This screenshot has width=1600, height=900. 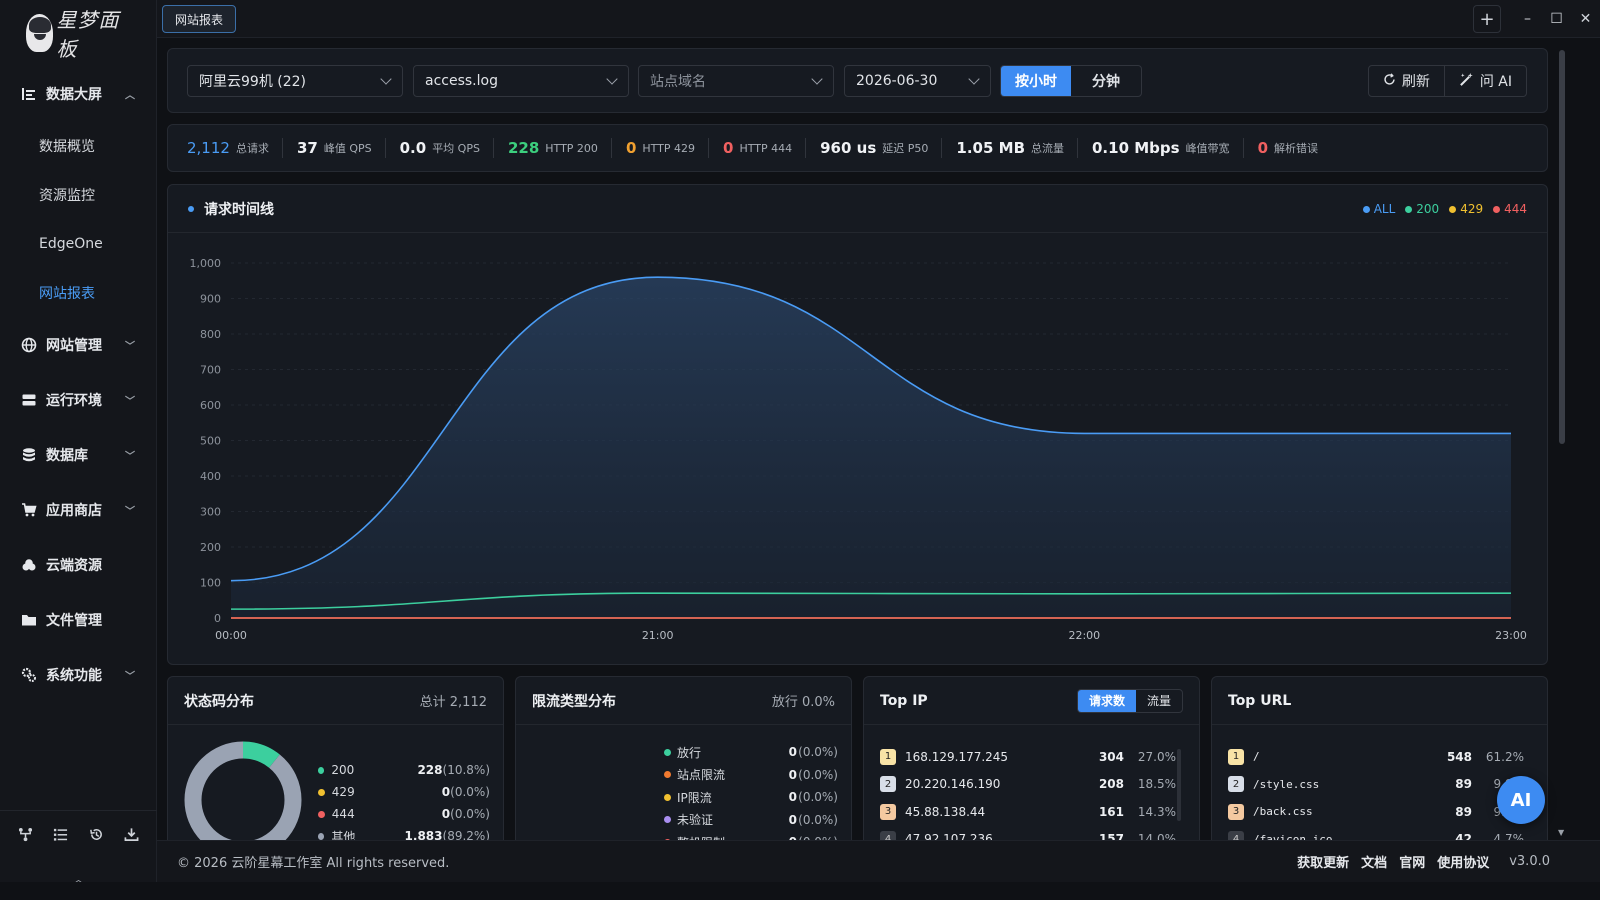 I want to click on table-row: 1 / 548 61.2%, so click(x=1376, y=757).